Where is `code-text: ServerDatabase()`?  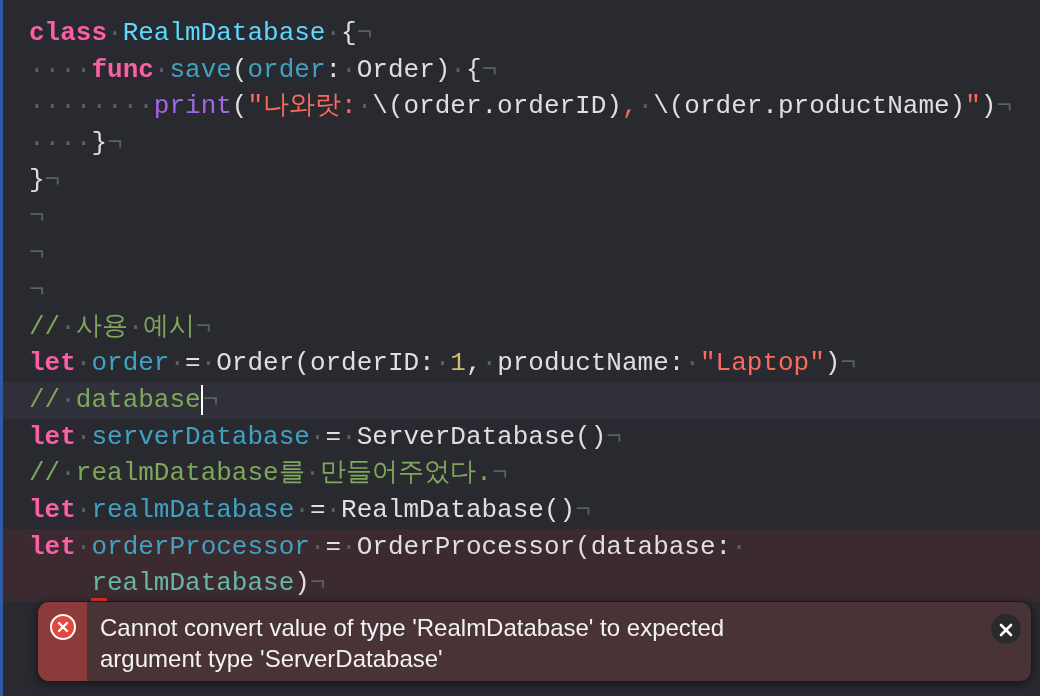 code-text: ServerDatabase() is located at coordinates (481, 436).